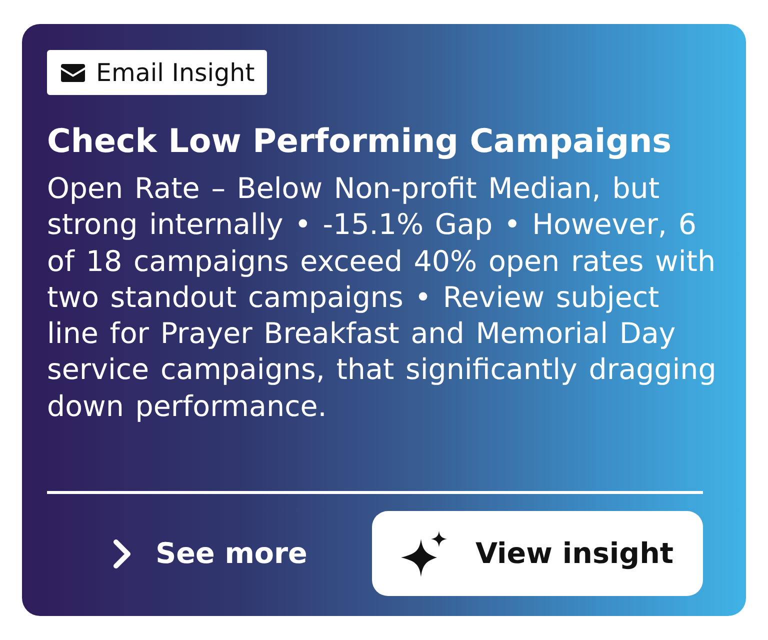 The image size is (768, 640). I want to click on see-more-button: See more, so click(209, 554).